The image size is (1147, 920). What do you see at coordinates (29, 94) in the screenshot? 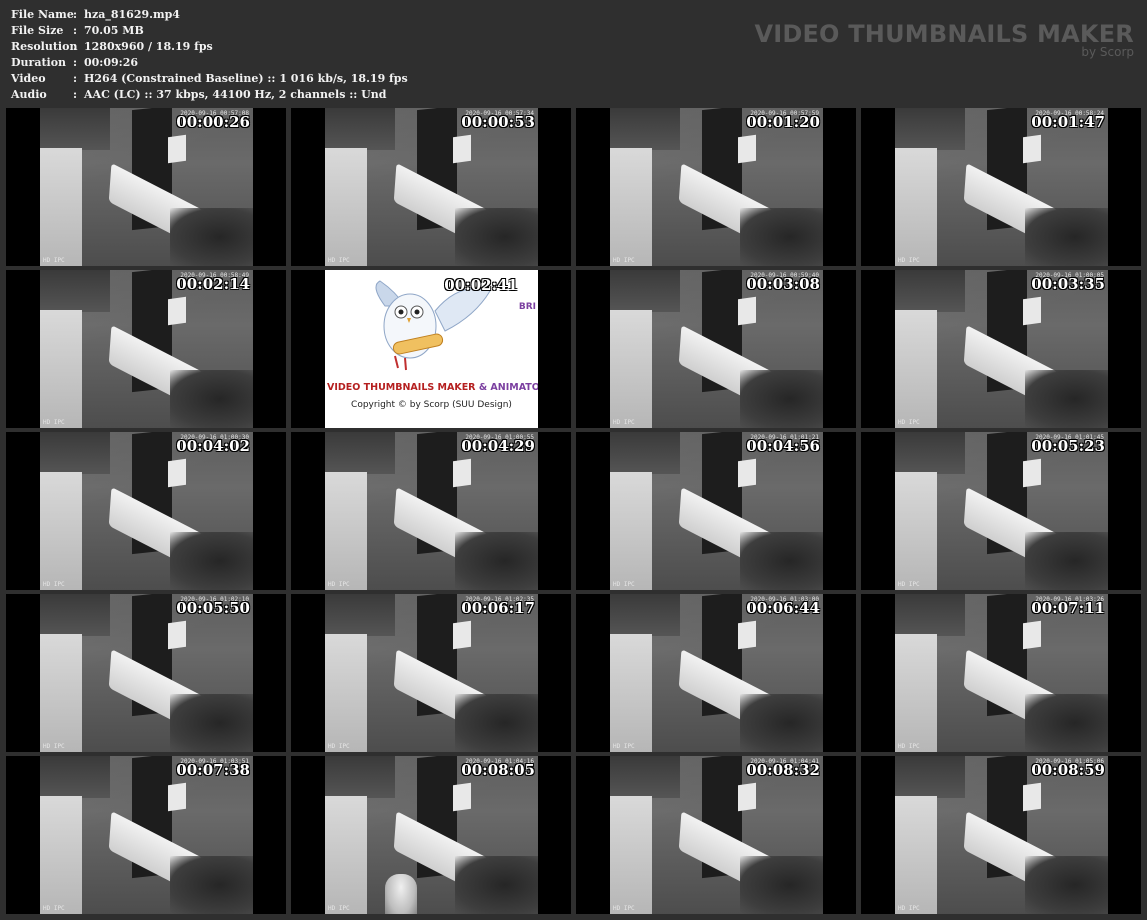
I see `info-label: Audio` at bounding box center [29, 94].